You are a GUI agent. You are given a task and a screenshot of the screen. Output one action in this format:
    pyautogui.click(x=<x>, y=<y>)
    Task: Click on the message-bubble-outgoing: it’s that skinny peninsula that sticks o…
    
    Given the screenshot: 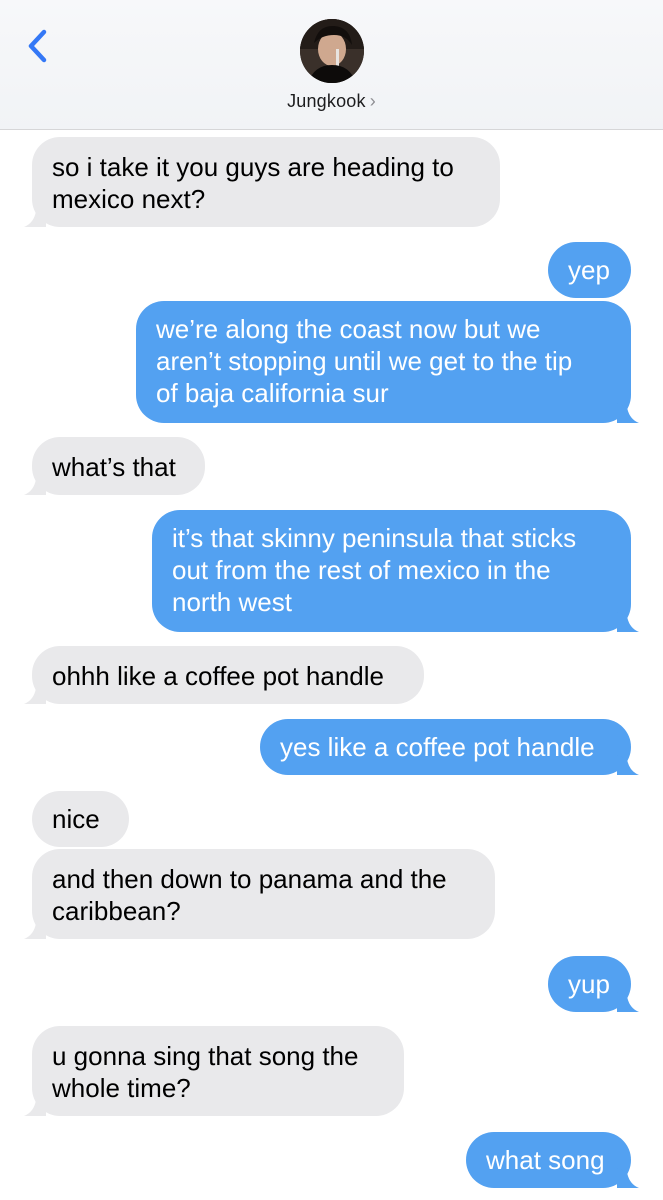 What is the action you would take?
    pyautogui.click(x=395, y=571)
    